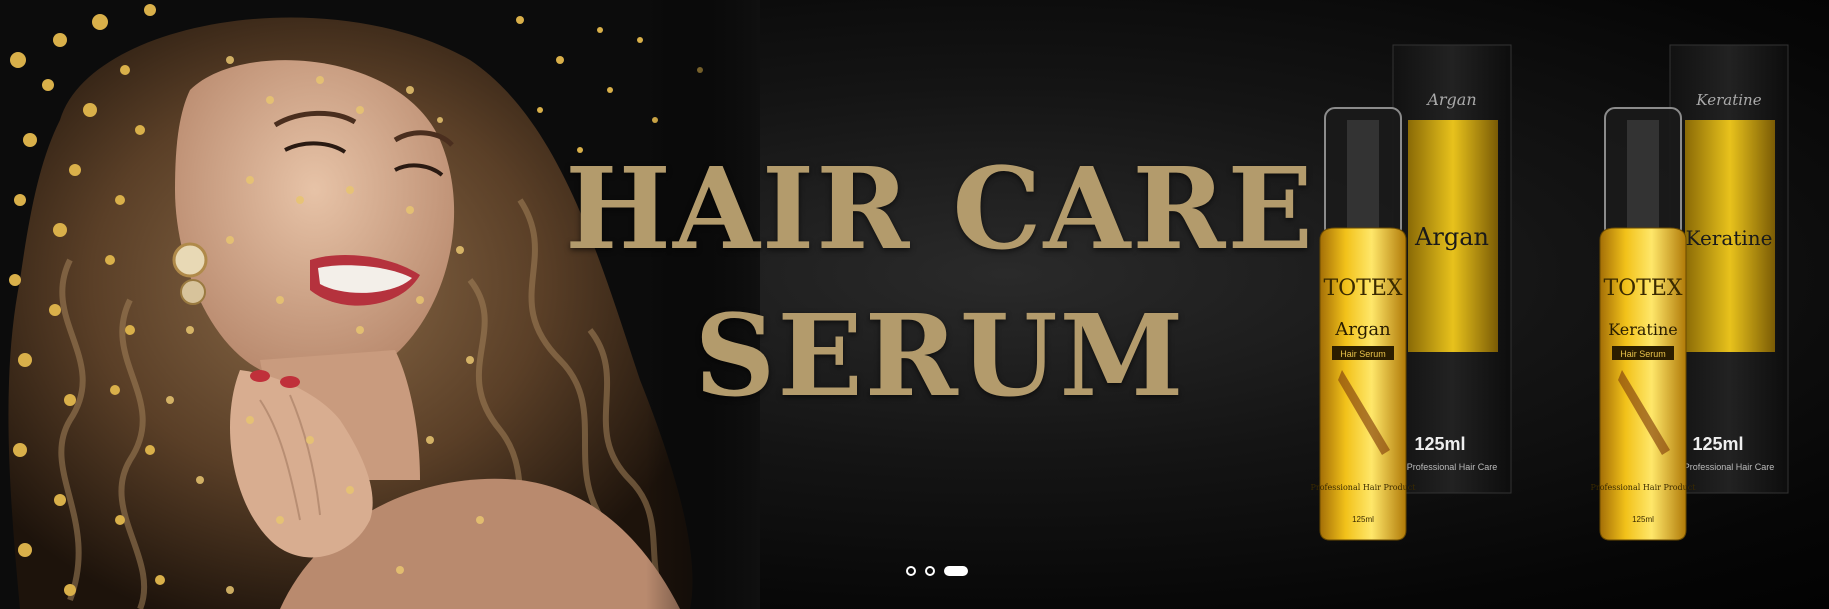 The width and height of the screenshot is (1829, 609). What do you see at coordinates (1451, 237) in the screenshot?
I see `box-1-name: Argan` at bounding box center [1451, 237].